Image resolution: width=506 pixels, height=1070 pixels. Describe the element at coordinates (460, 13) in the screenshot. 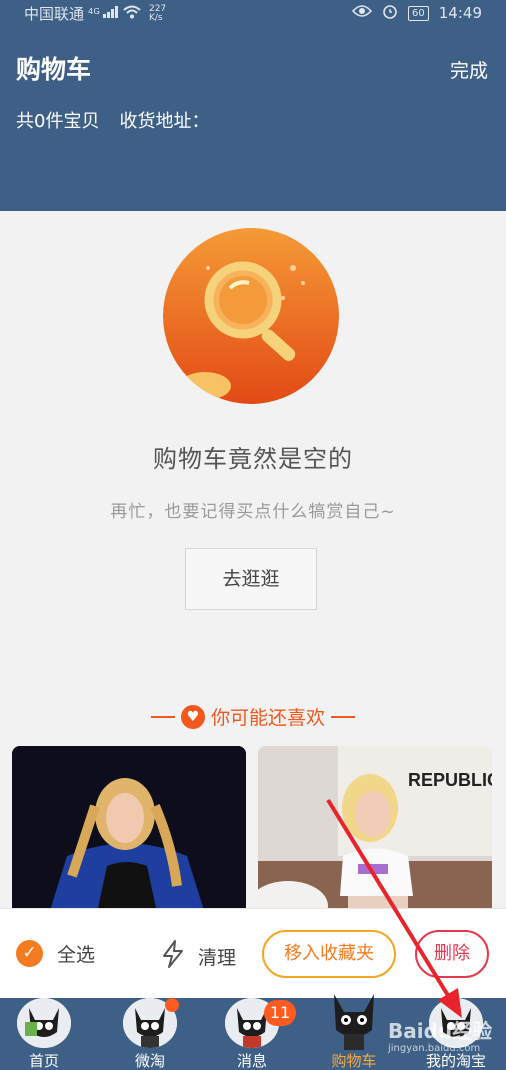

I see `clock-time: 14:49` at that location.